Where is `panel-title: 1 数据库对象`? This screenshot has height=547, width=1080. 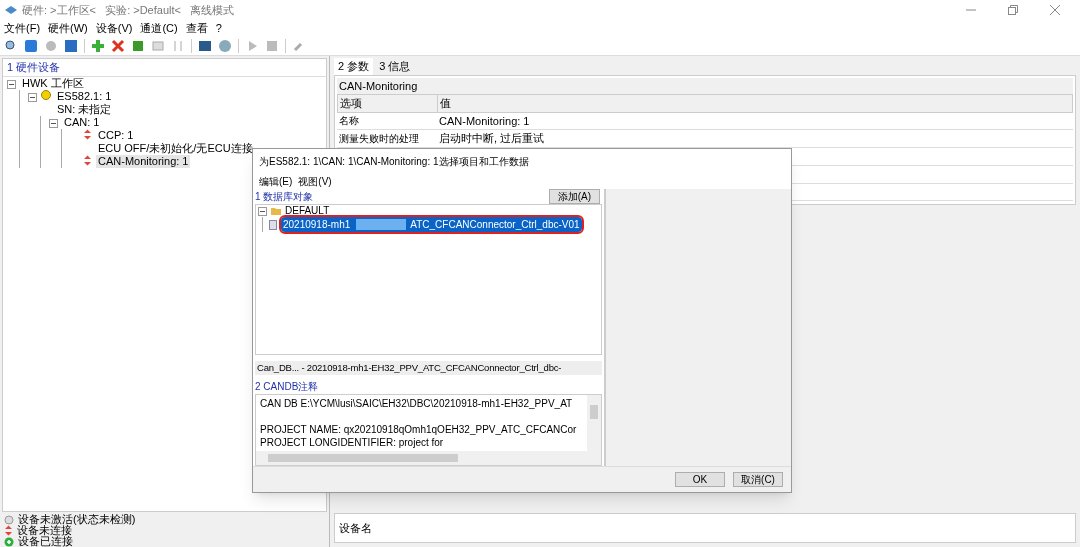 panel-title: 1 数据库对象 is located at coordinates (284, 197).